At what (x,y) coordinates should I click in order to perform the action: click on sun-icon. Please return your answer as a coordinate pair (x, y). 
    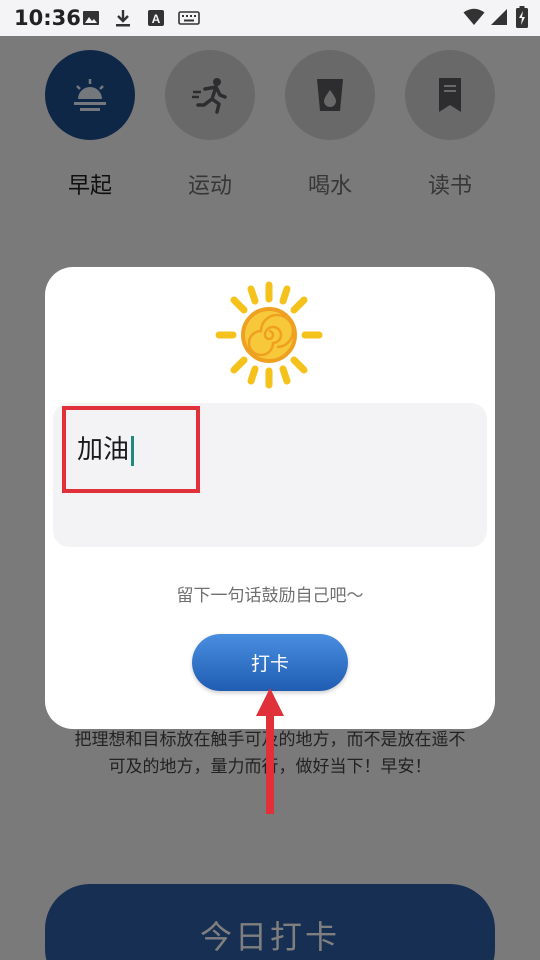
    Looking at the image, I should click on (269, 335).